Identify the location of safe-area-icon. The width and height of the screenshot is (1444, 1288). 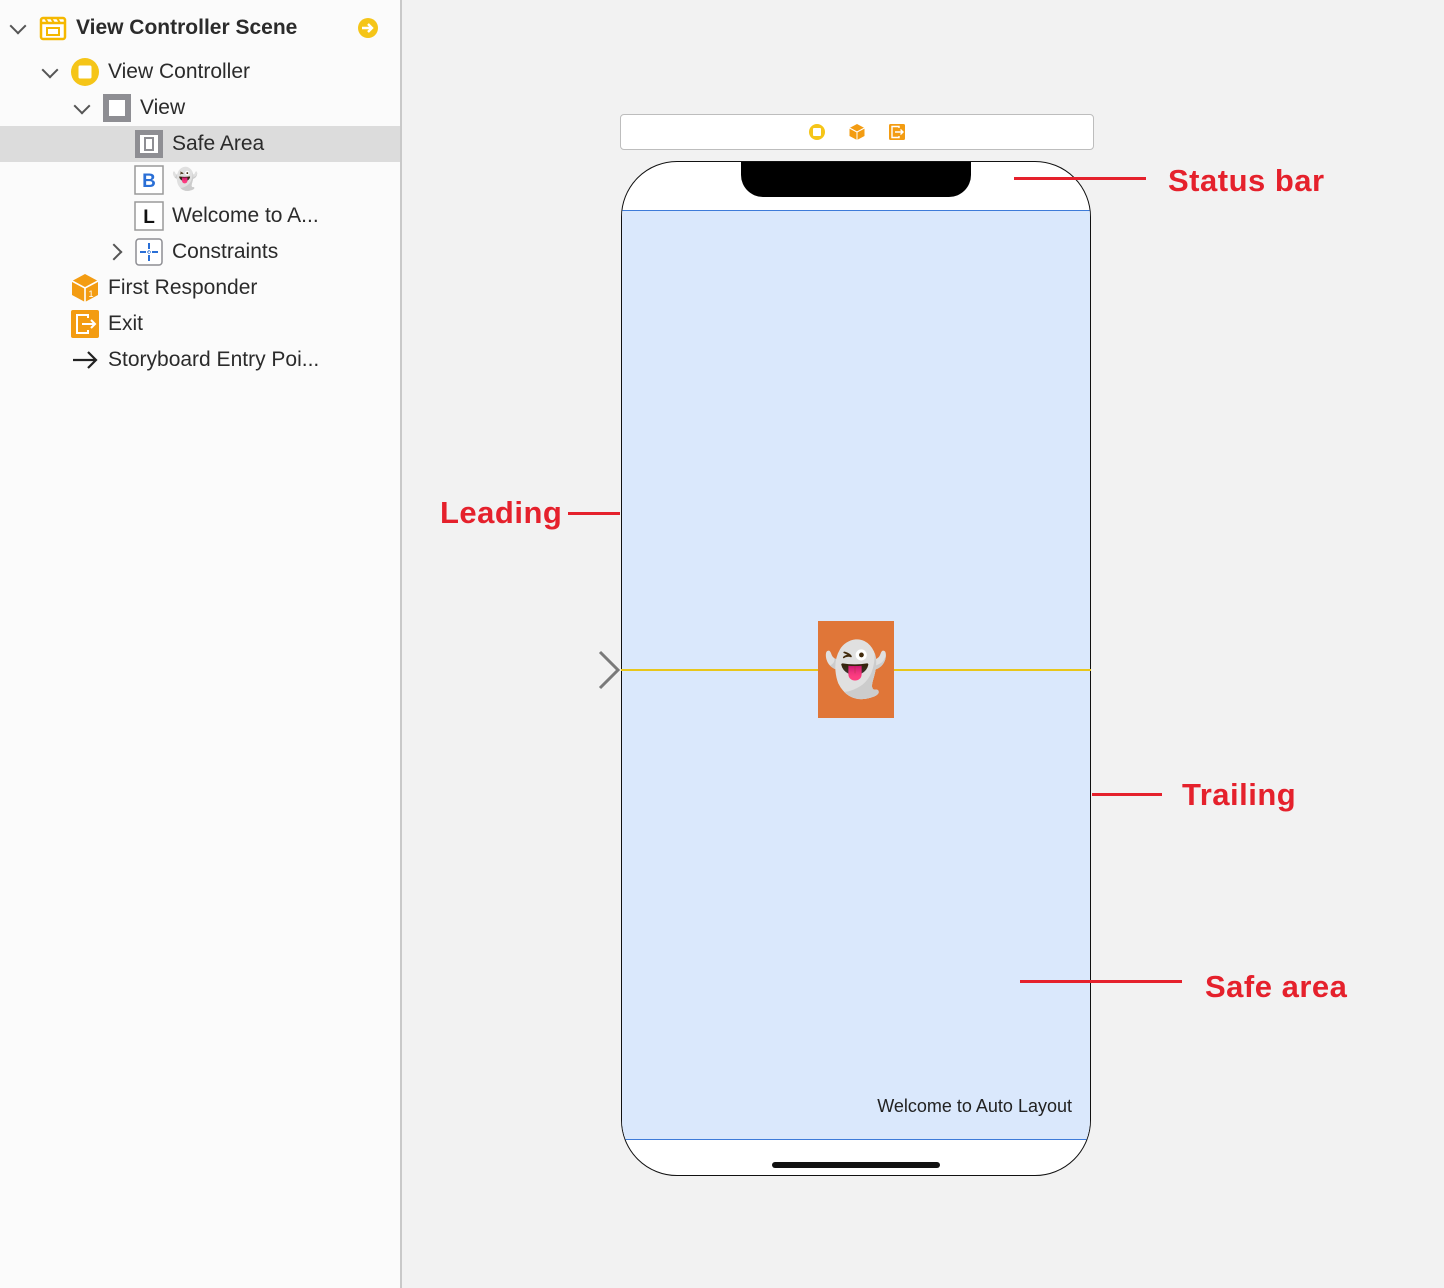
(149, 144).